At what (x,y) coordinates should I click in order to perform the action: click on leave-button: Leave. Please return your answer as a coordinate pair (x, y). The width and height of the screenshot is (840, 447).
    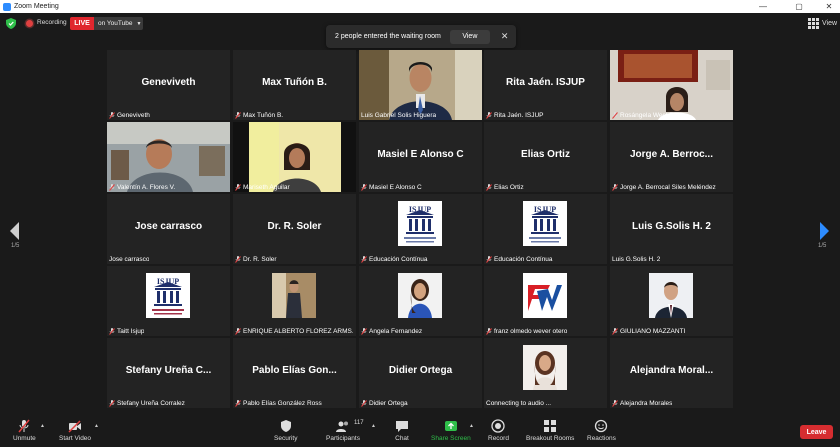
    Looking at the image, I should click on (816, 432).